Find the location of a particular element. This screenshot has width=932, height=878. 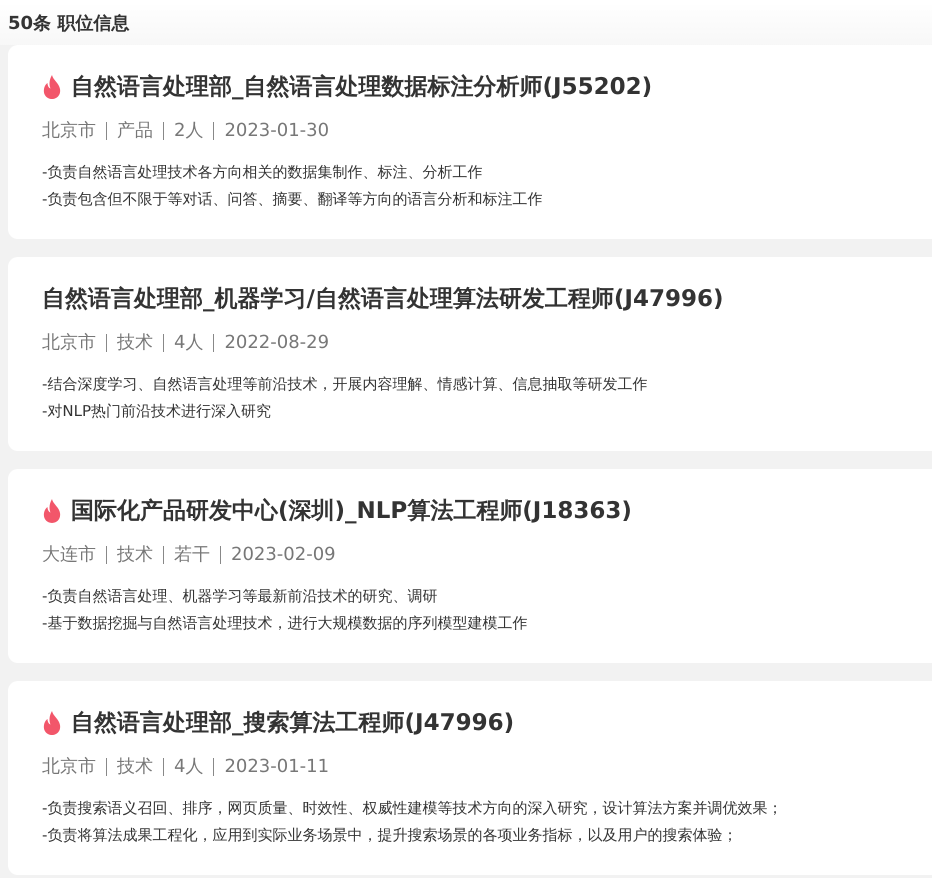

job-duty: -基于数据挖掘与自然语言处理技术，进行大规模数据的序列模型建模工作 is located at coordinates (285, 623).